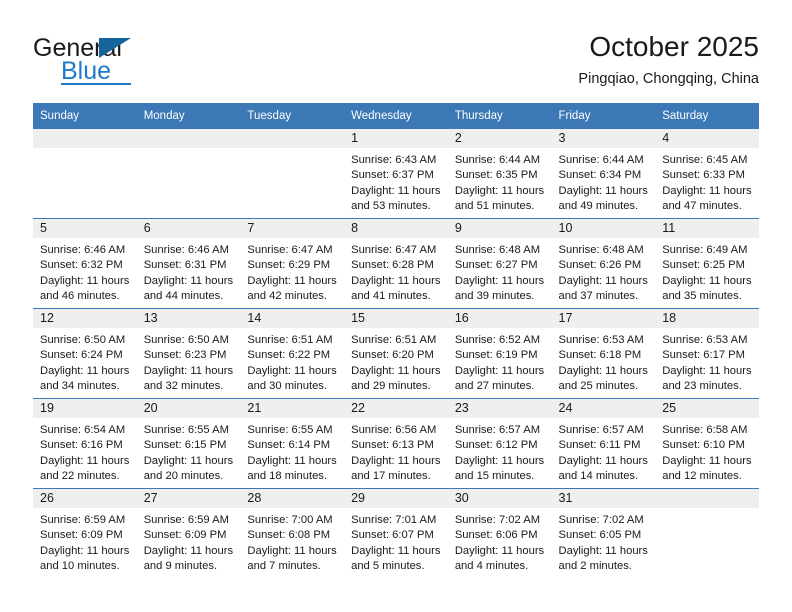 This screenshot has width=792, height=612. Describe the element at coordinates (188, 558) in the screenshot. I see `daylight-text: Daylight: 11 hours and 9 minutes.` at that location.